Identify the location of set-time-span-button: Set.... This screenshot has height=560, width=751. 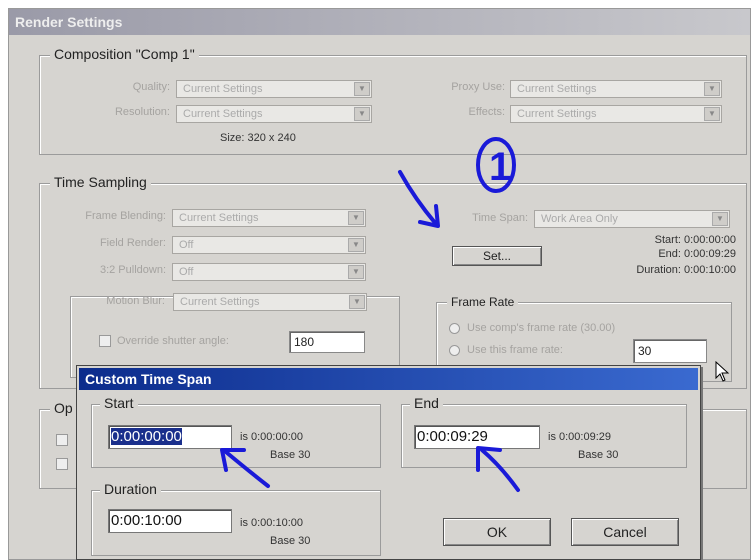
(497, 256).